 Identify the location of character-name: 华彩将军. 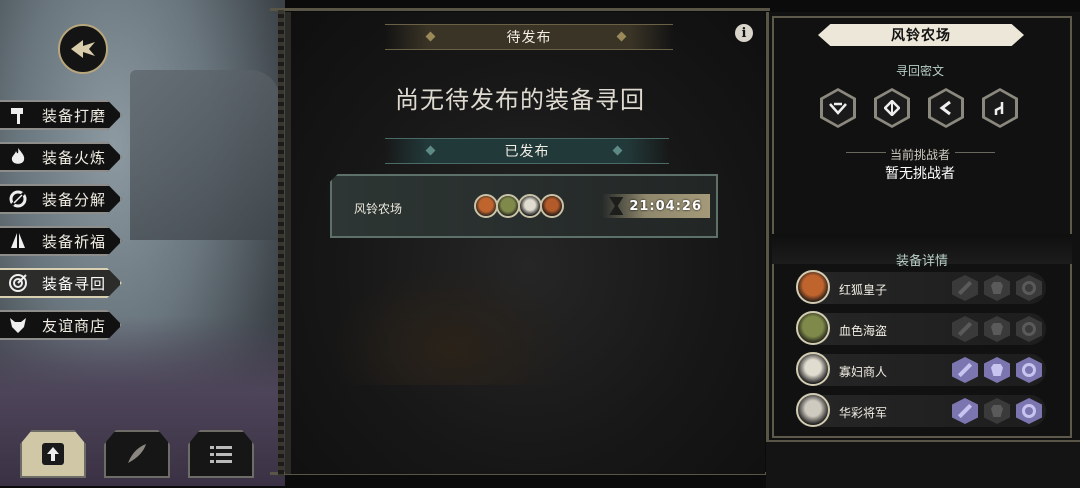
(863, 413).